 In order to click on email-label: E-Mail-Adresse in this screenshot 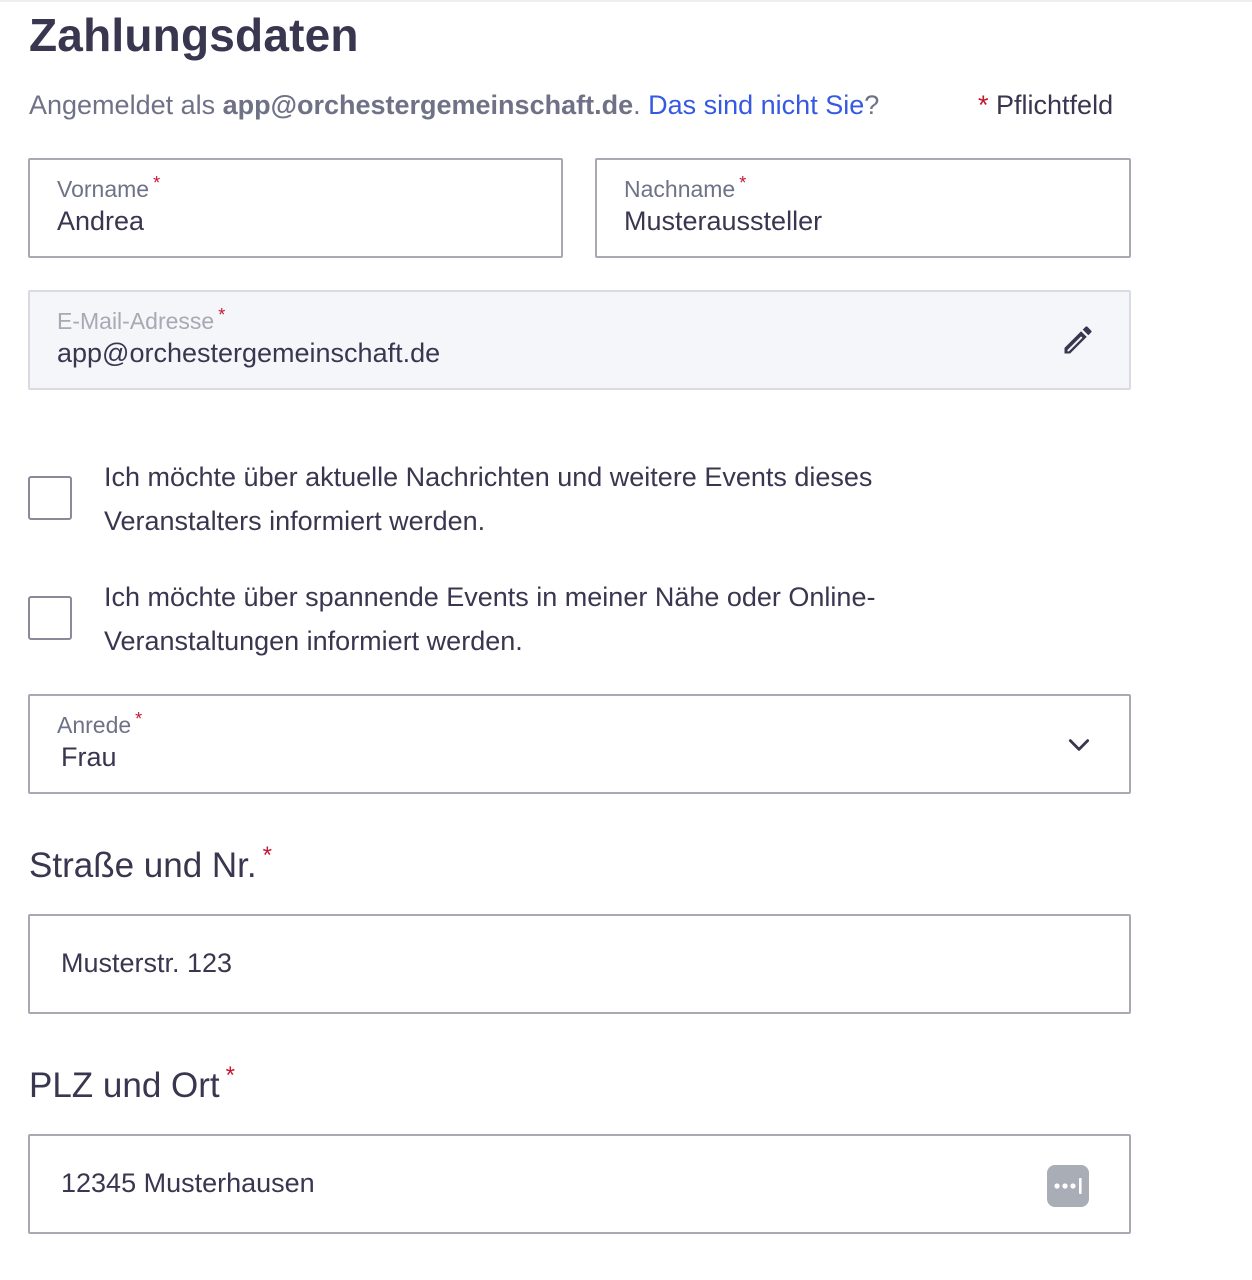, I will do `click(136, 321)`.